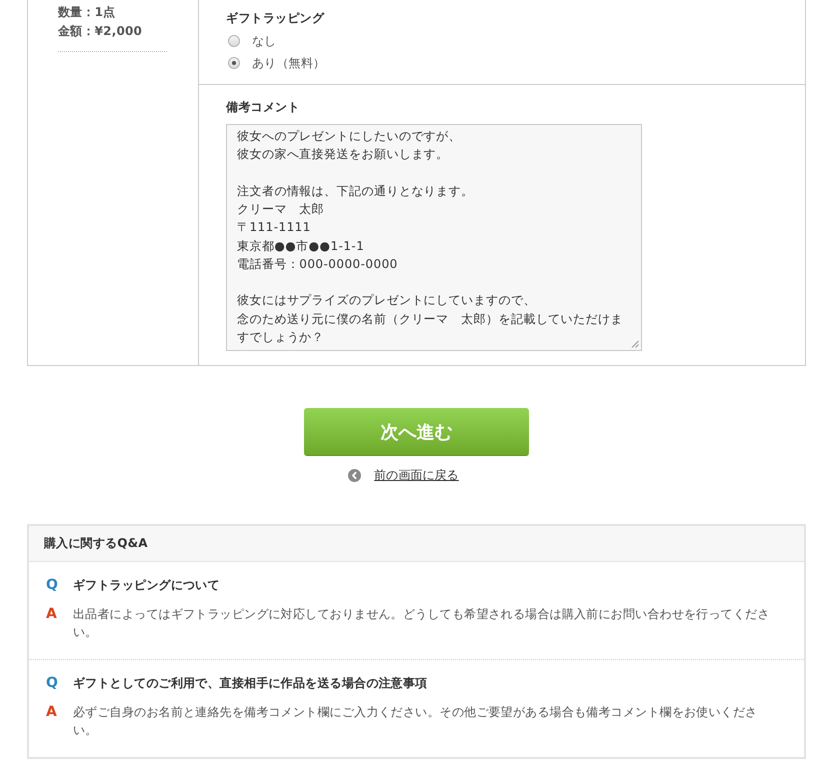  I want to click on resize-grip-icon, so click(635, 344).